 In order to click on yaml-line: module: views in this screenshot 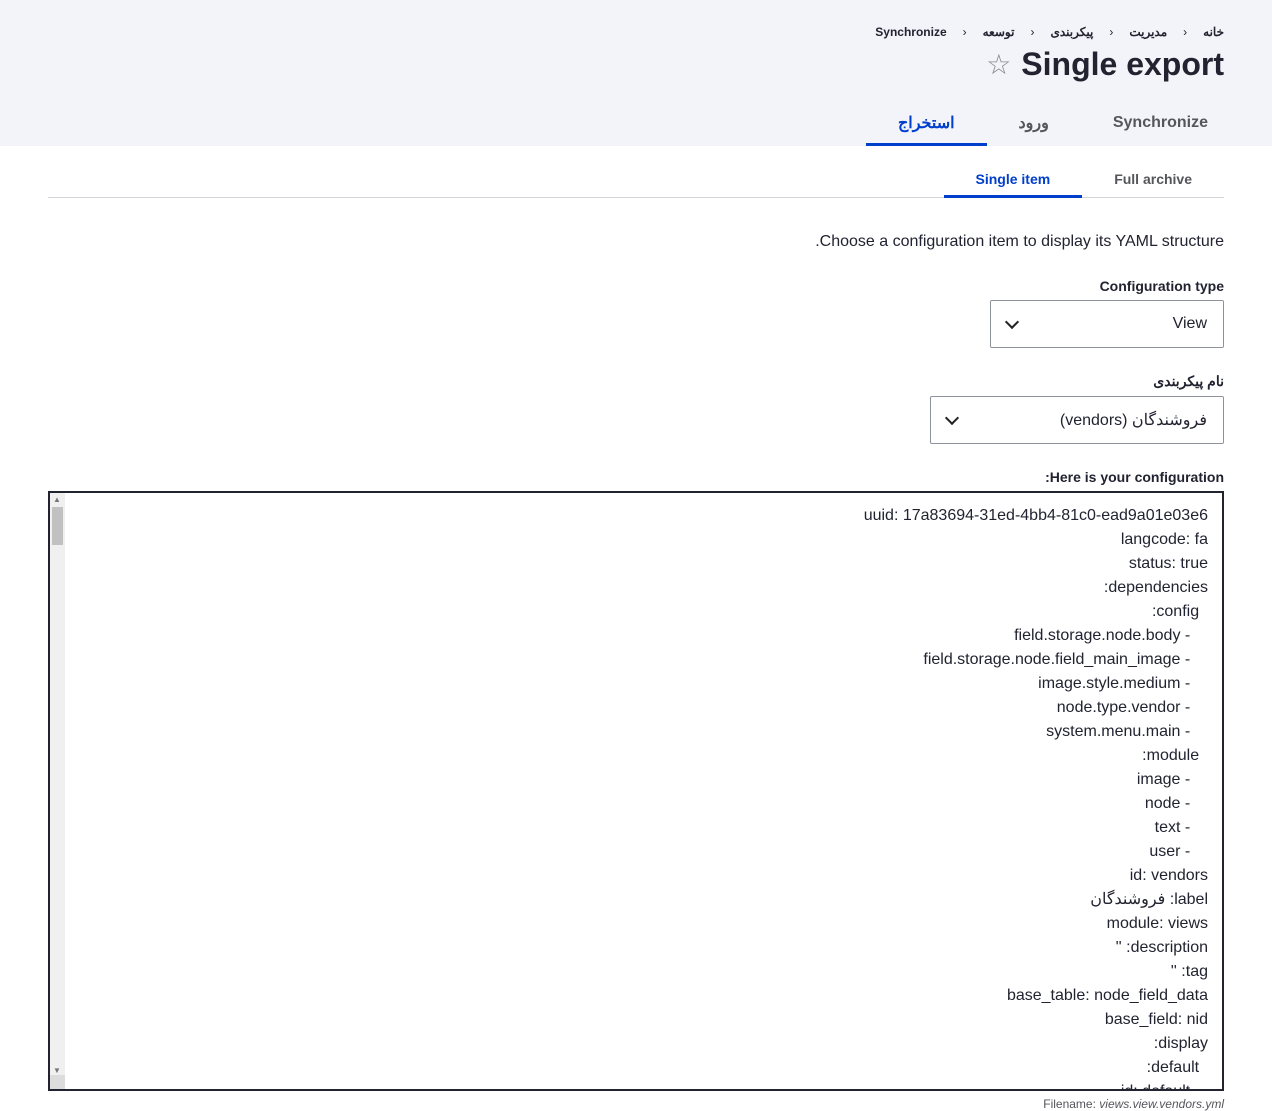, I will do `click(1157, 923)`.